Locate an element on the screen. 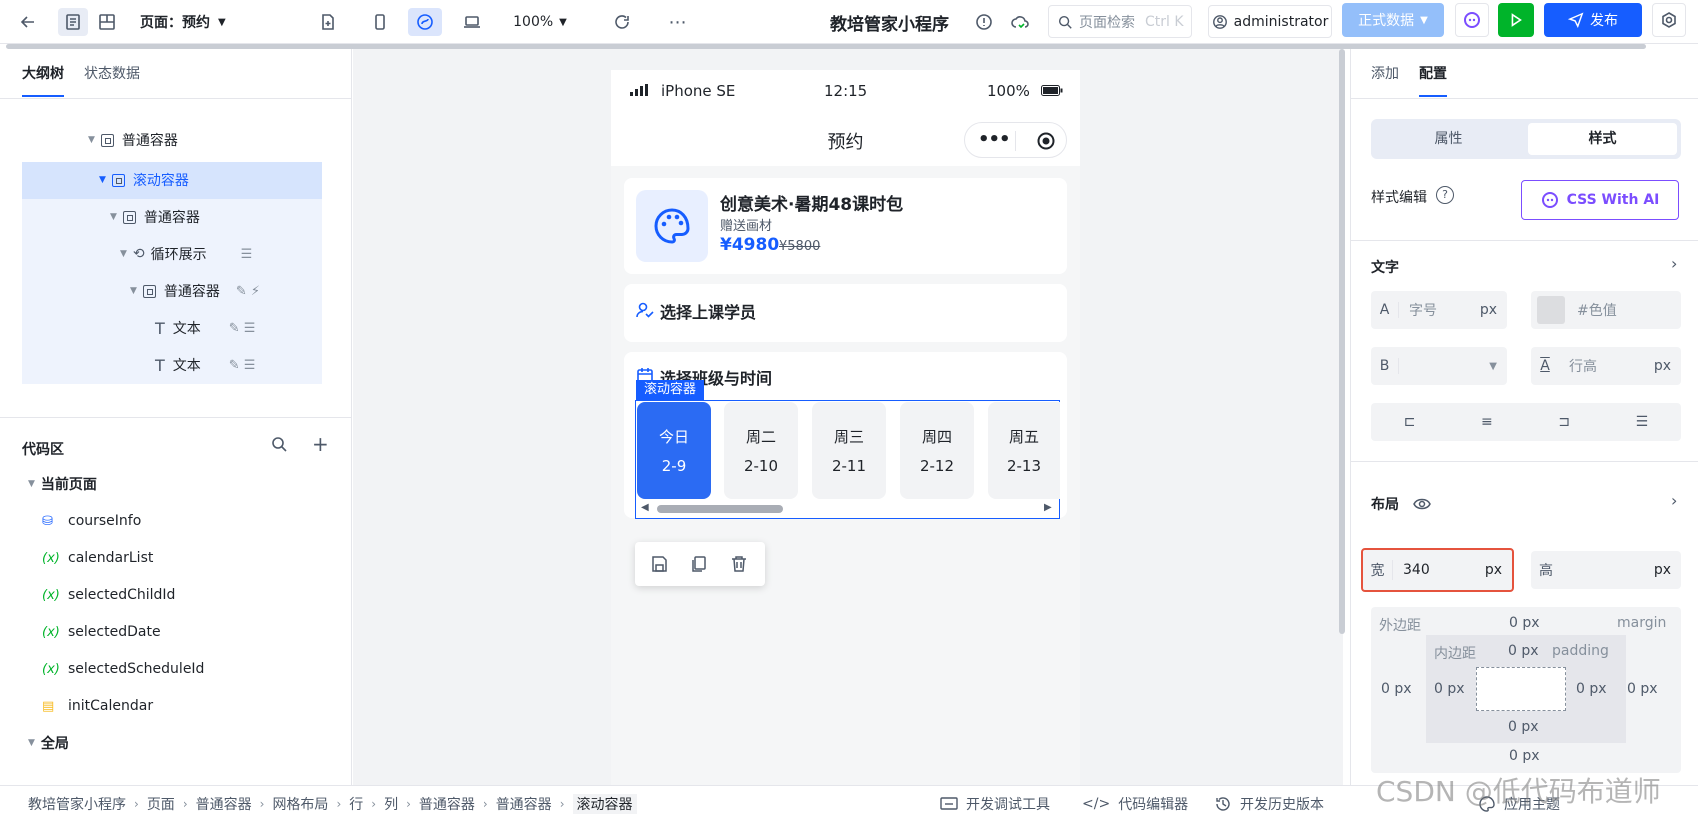  close-circle-icon is located at coordinates (1046, 141).